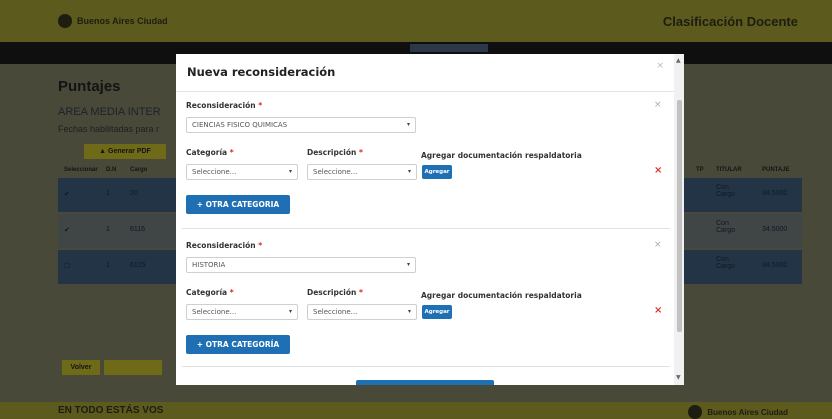 This screenshot has width=832, height=419. Describe the element at coordinates (129, 151) in the screenshot. I see `generate-pdf-label: Generar PDF` at that location.